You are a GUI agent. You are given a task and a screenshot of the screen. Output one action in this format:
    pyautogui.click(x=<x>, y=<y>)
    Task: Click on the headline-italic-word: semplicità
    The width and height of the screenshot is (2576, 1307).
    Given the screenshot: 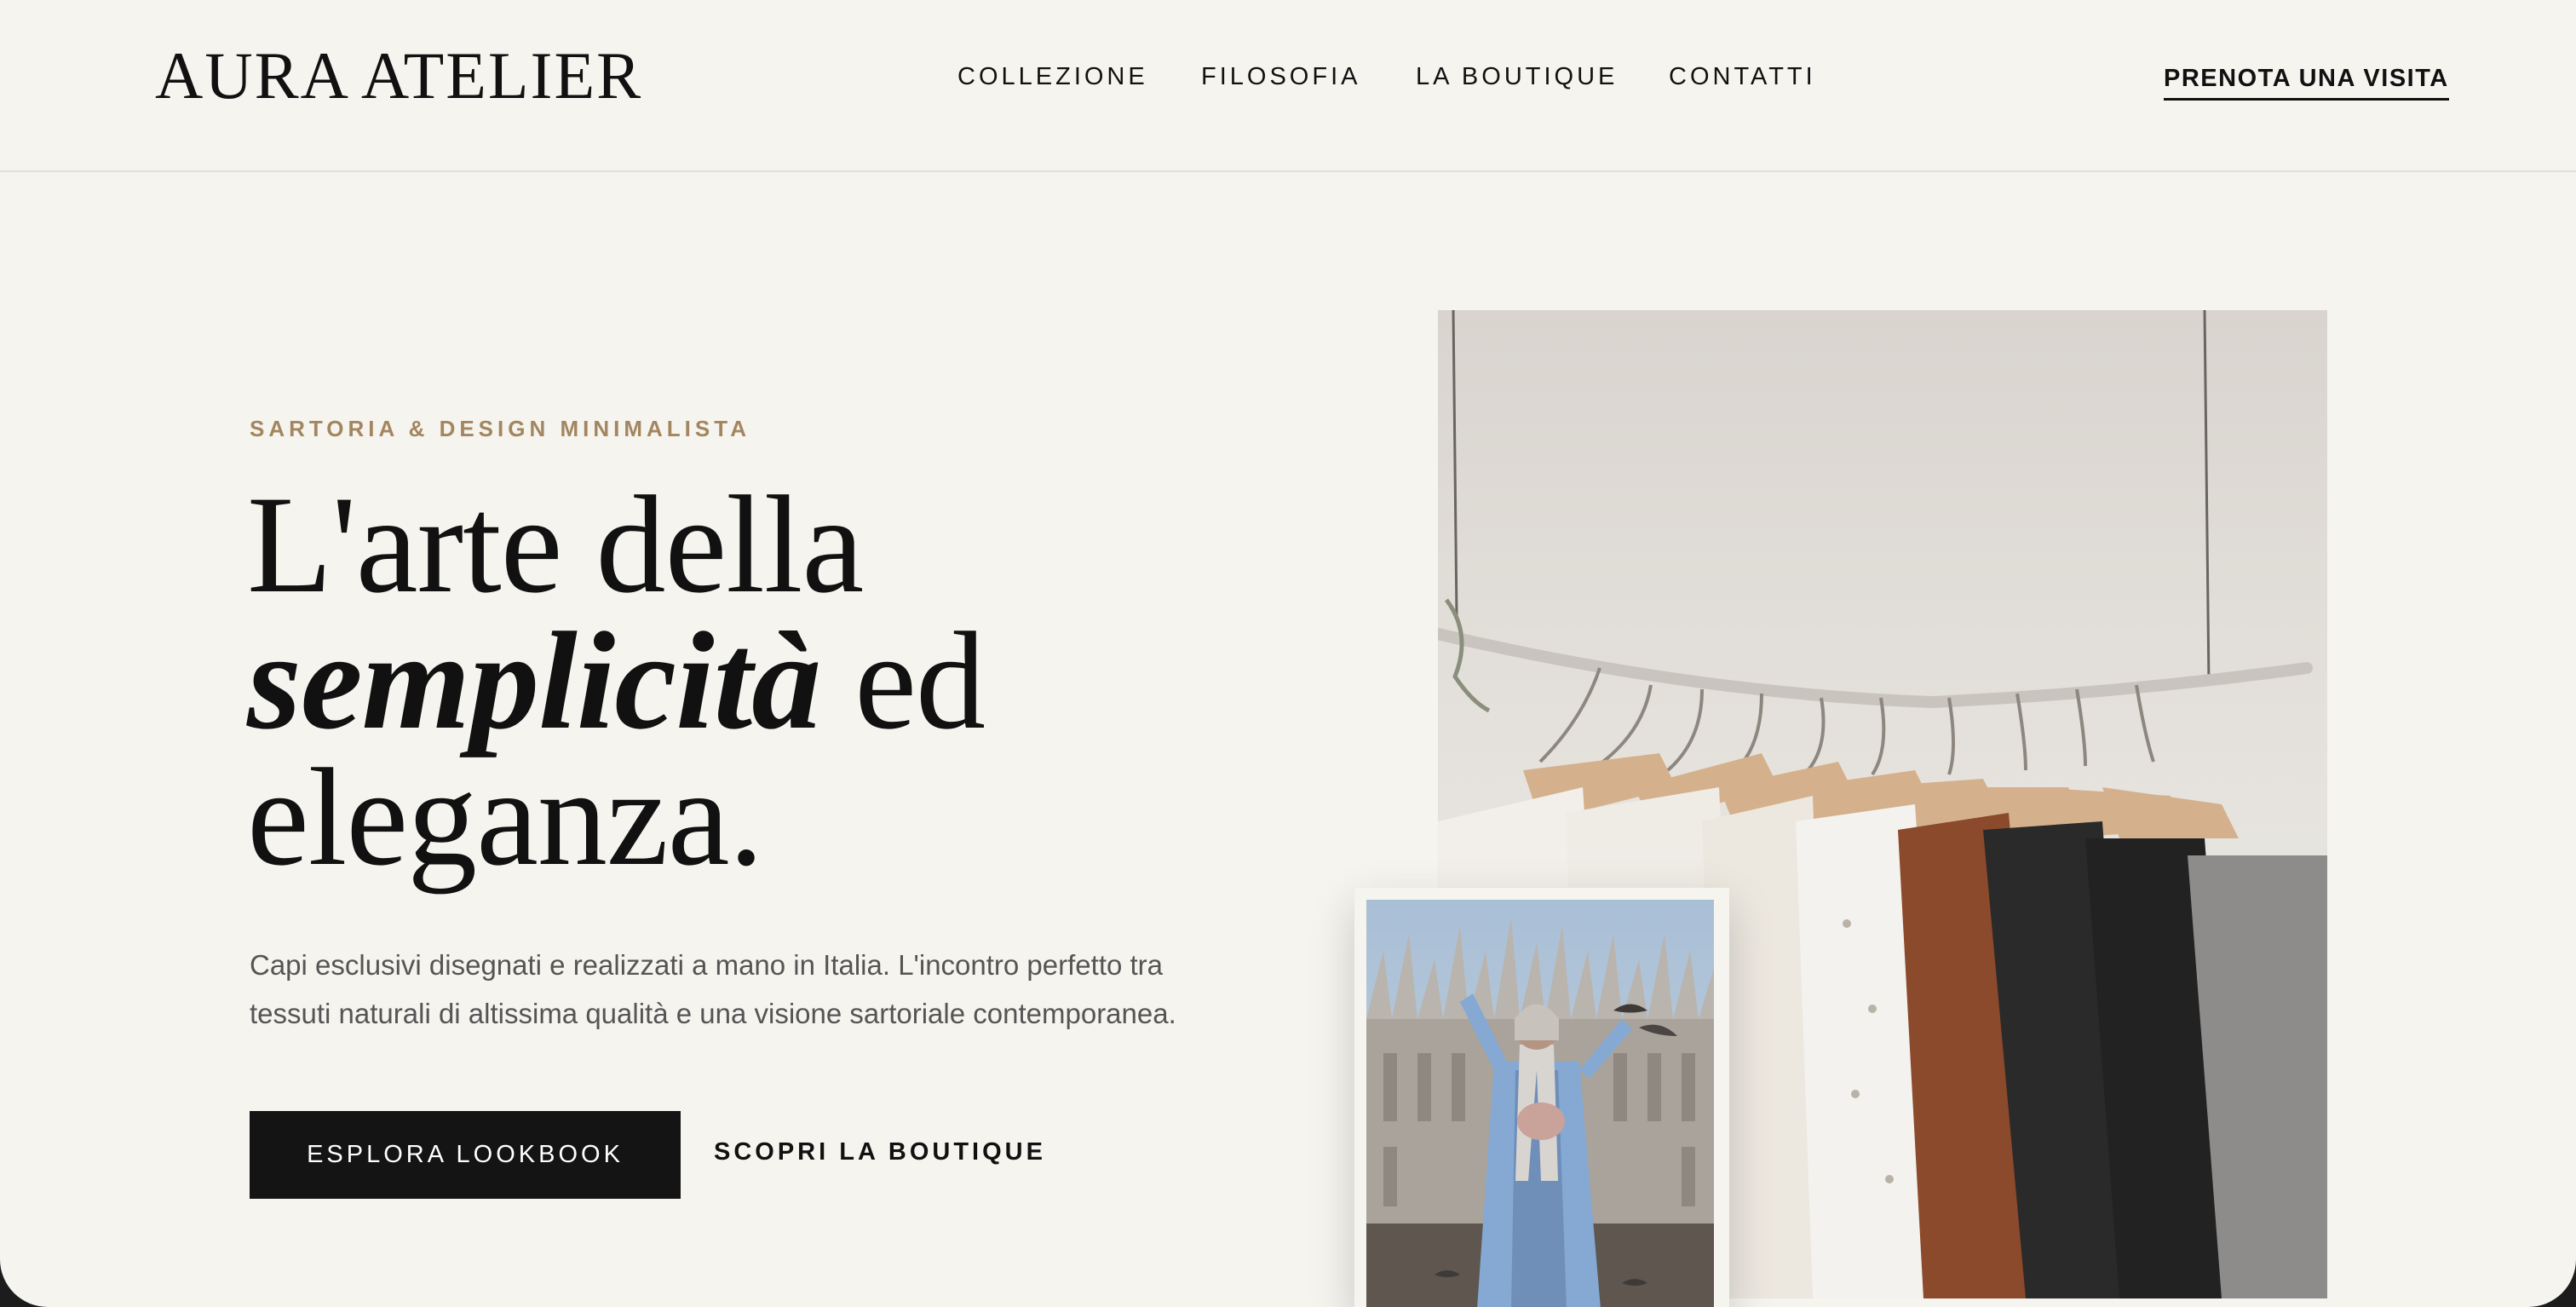 What is the action you would take?
    pyautogui.click(x=534, y=681)
    